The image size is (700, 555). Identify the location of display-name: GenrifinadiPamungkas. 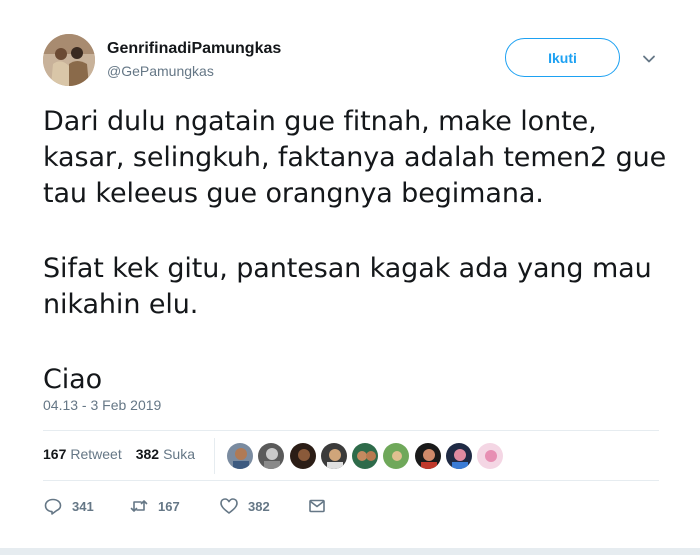
(194, 49).